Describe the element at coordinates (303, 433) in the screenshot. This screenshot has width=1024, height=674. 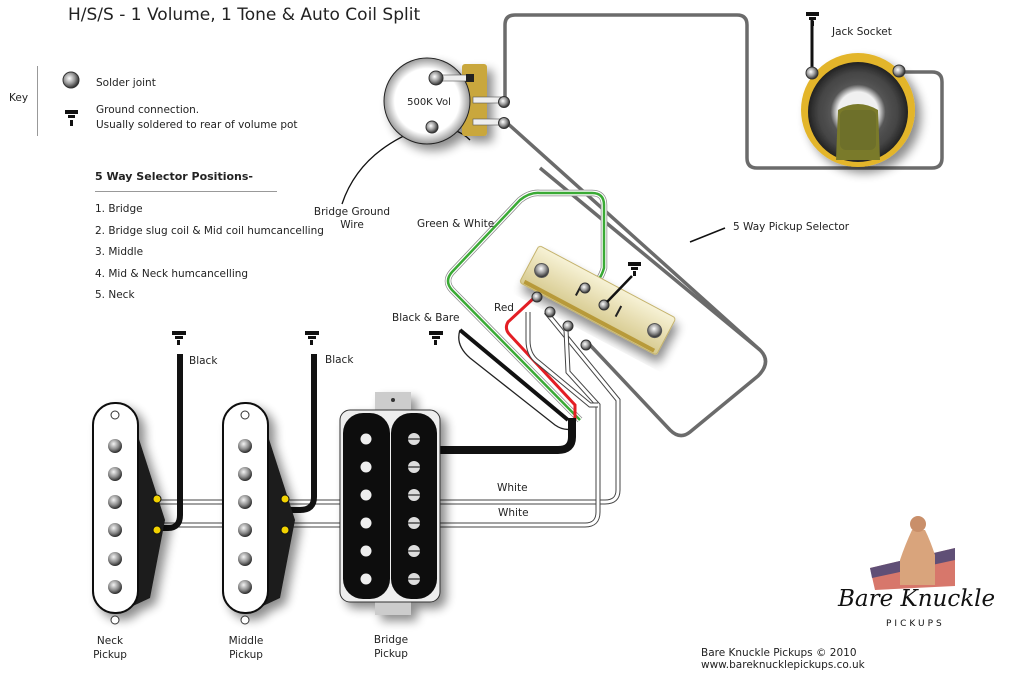
I see `middle-black-wire` at that location.